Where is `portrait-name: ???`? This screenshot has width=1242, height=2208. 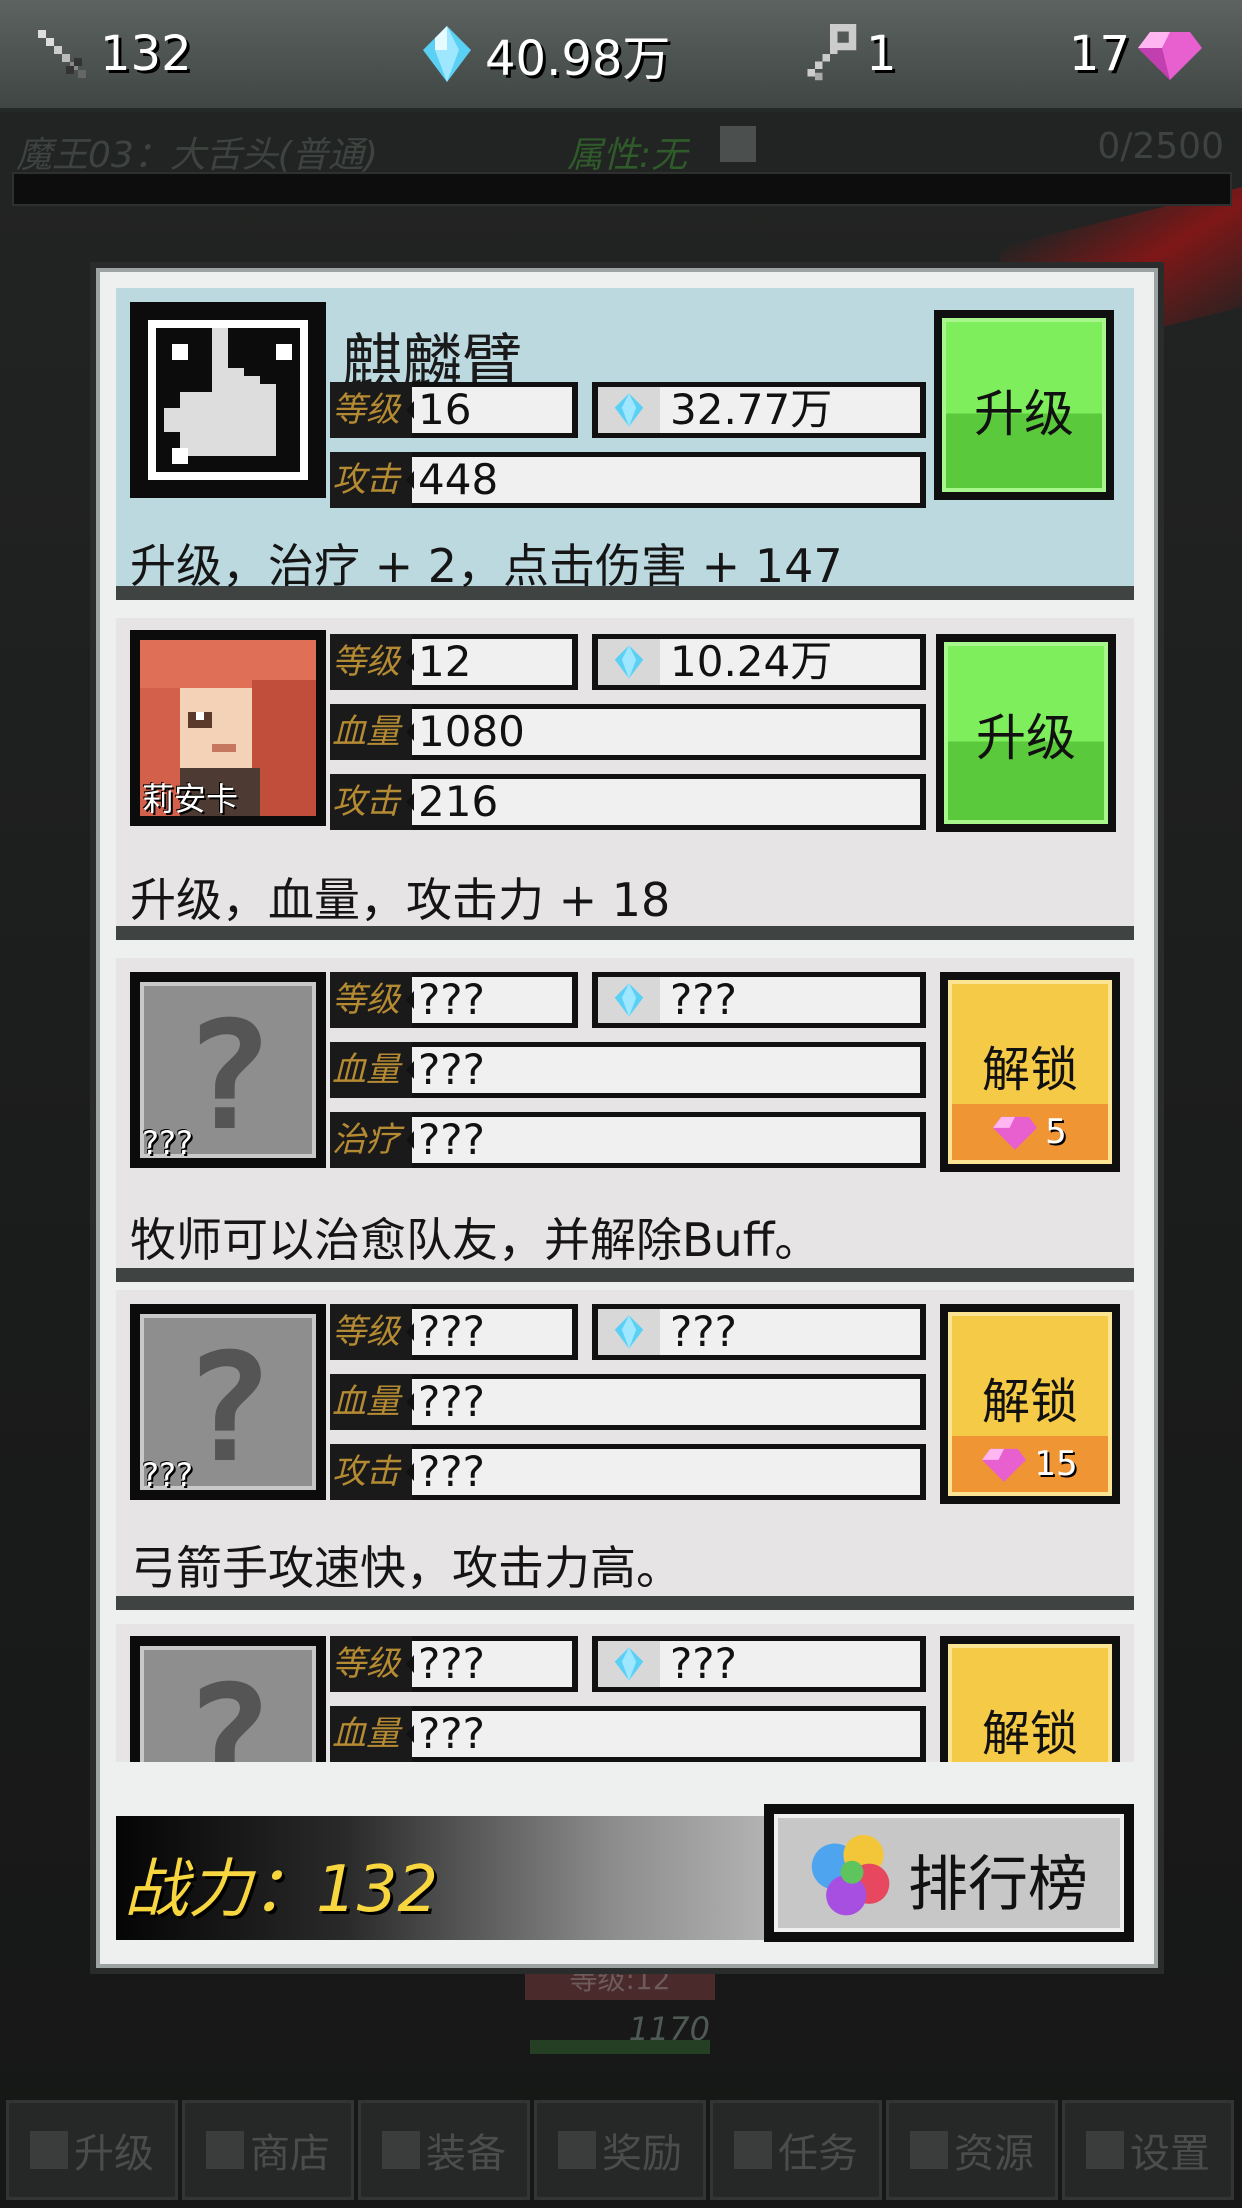 portrait-name: ??? is located at coordinates (167, 1143).